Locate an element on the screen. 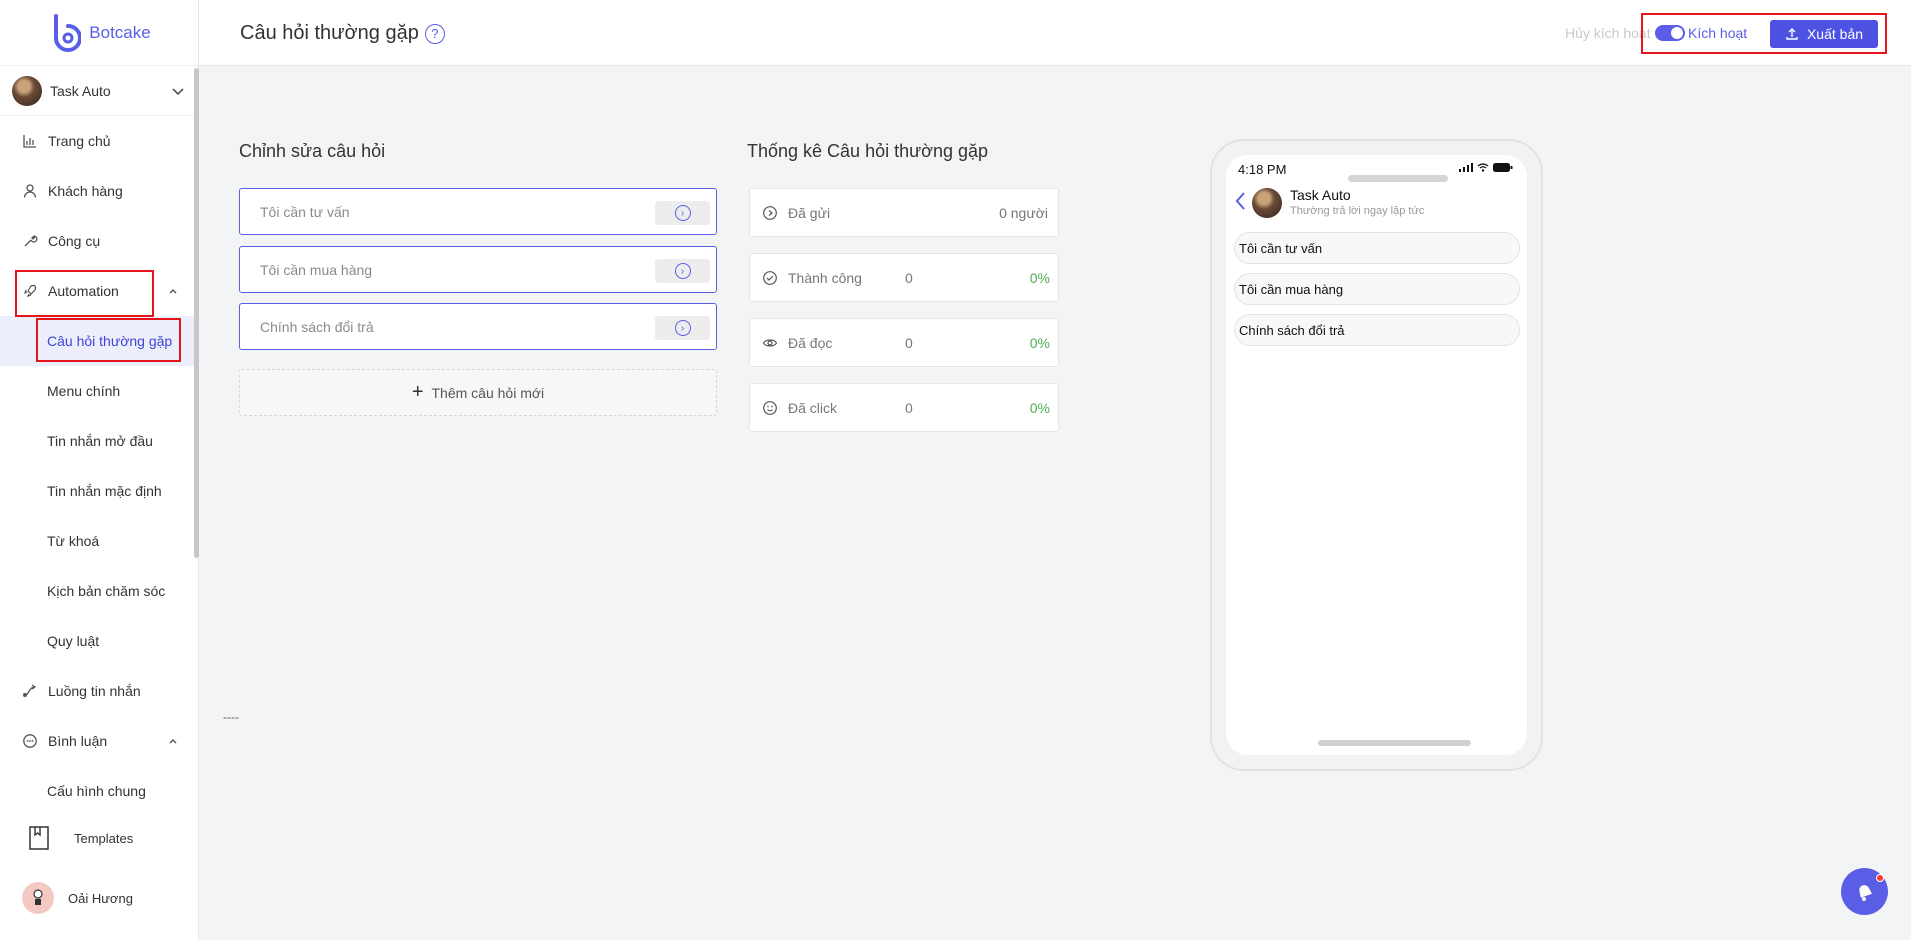 The image size is (1911, 940). chevron-down-icon is located at coordinates (178, 91).